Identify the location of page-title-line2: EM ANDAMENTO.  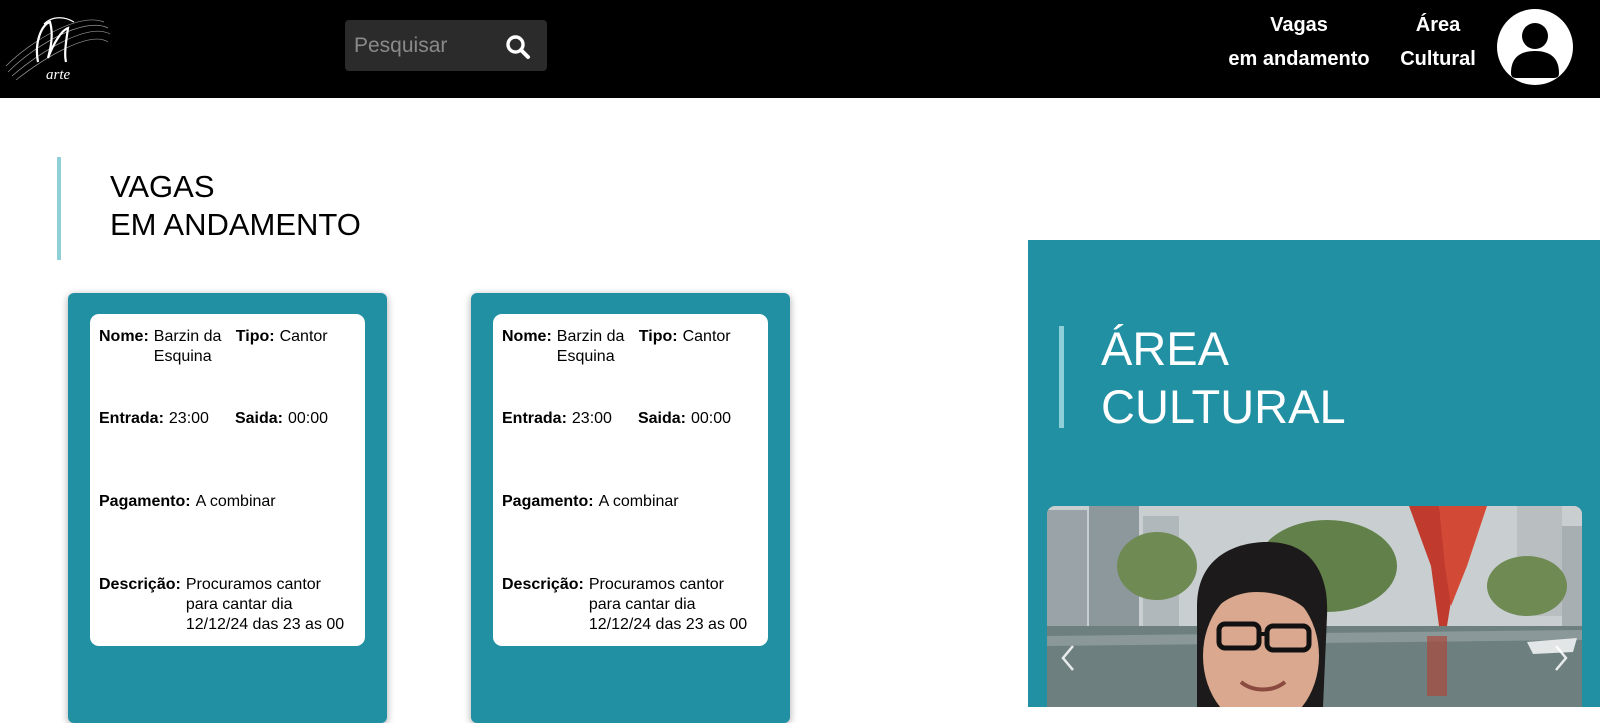
(235, 224).